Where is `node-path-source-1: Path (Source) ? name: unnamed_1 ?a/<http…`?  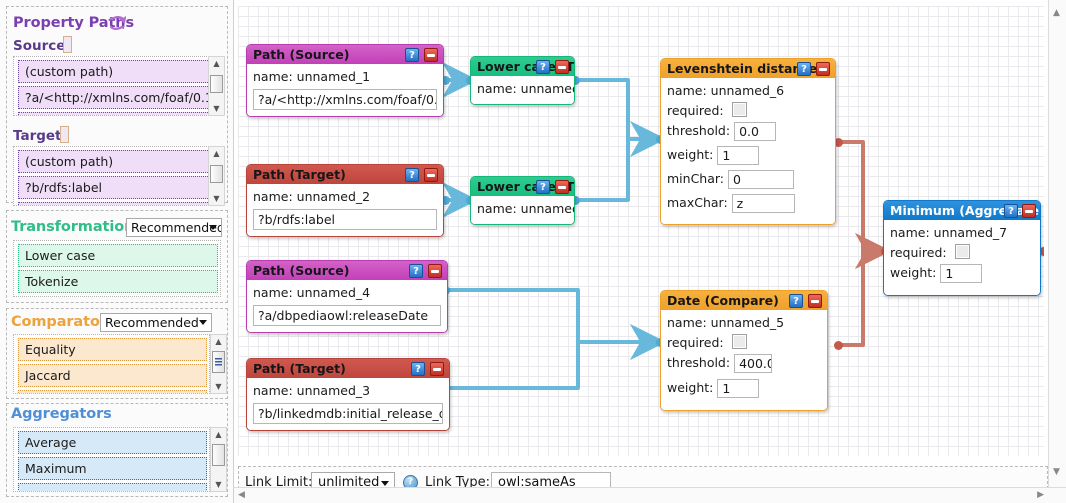
node-path-source-1: Path (Source) ? name: unnamed_1 ?a/<http… is located at coordinates (345, 80).